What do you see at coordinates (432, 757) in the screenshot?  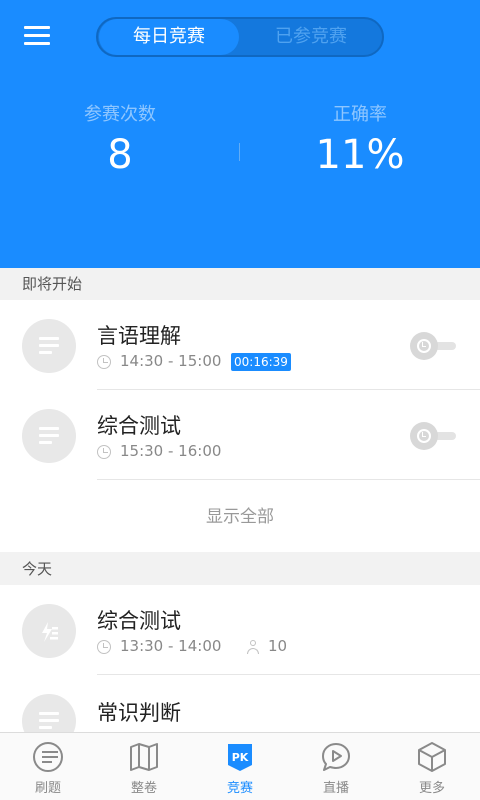 I see `cube-icon` at bounding box center [432, 757].